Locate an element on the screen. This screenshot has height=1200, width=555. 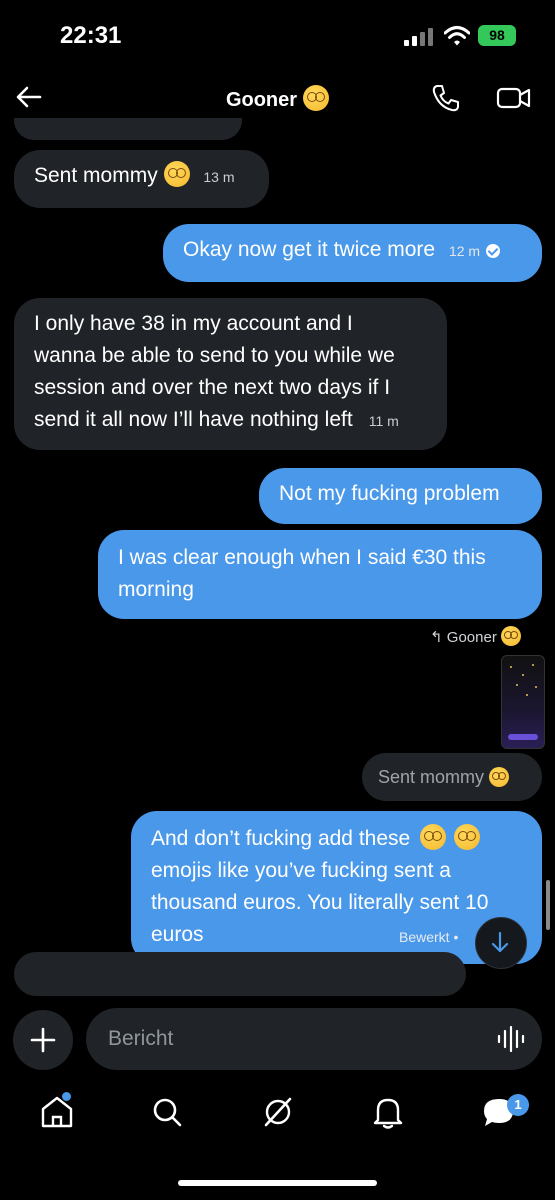
video-call-icon is located at coordinates (514, 98).